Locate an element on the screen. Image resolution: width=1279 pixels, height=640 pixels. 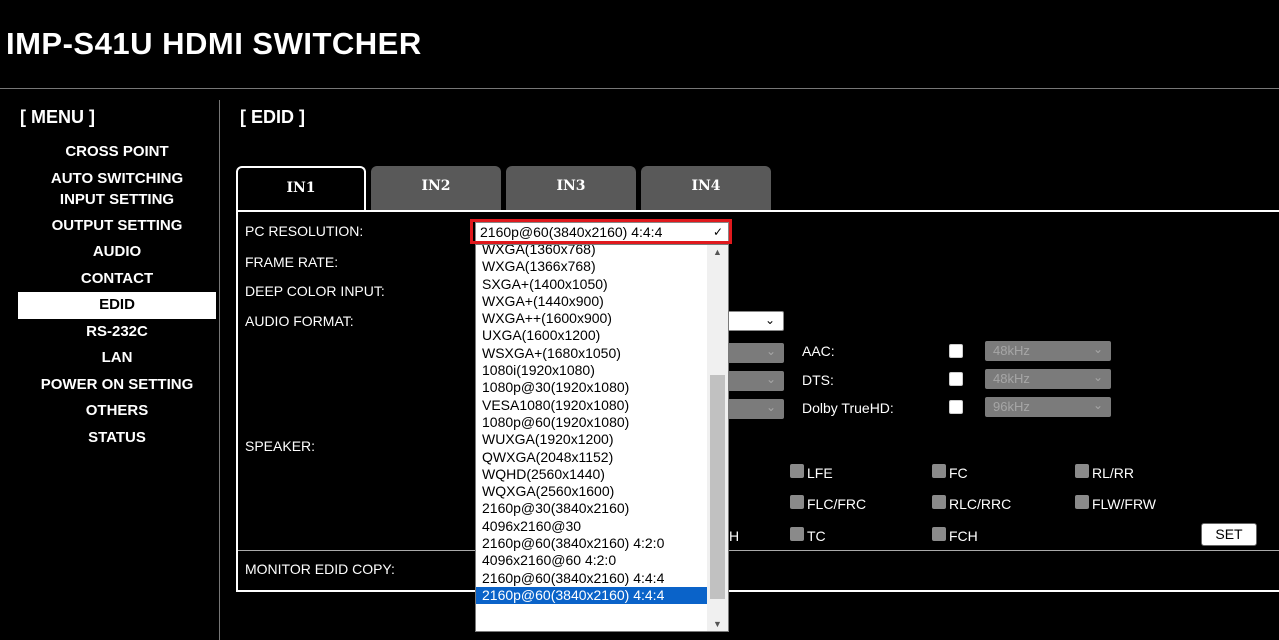
dts-label: DTS: is located at coordinates (818, 380).